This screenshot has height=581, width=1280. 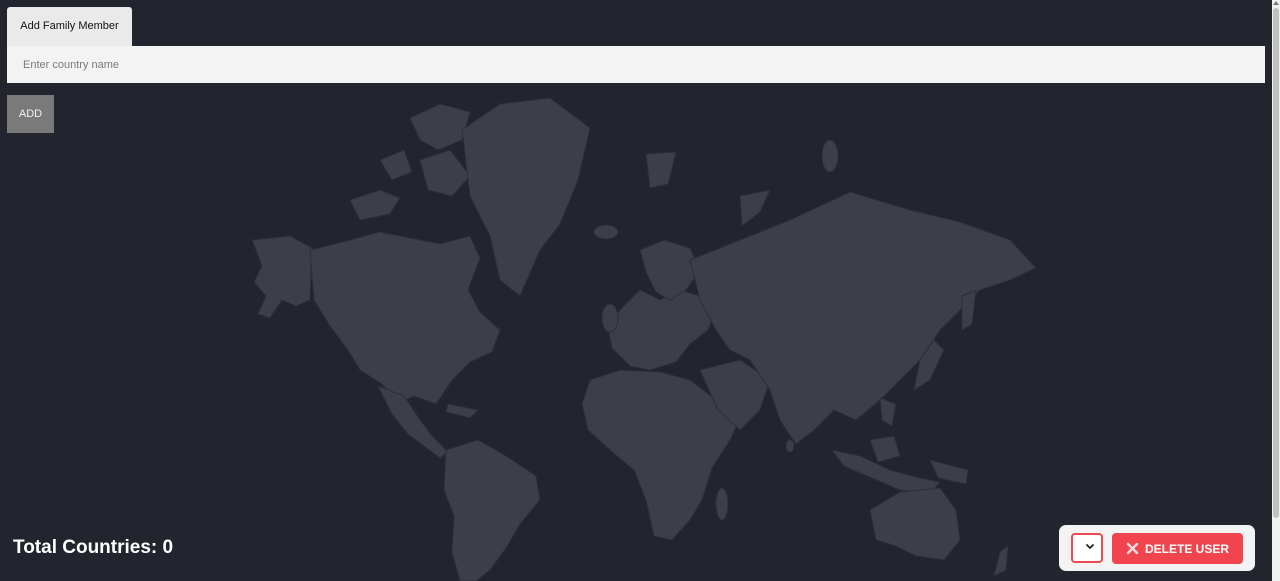 I want to click on map-region-iceland, so click(x=606, y=232).